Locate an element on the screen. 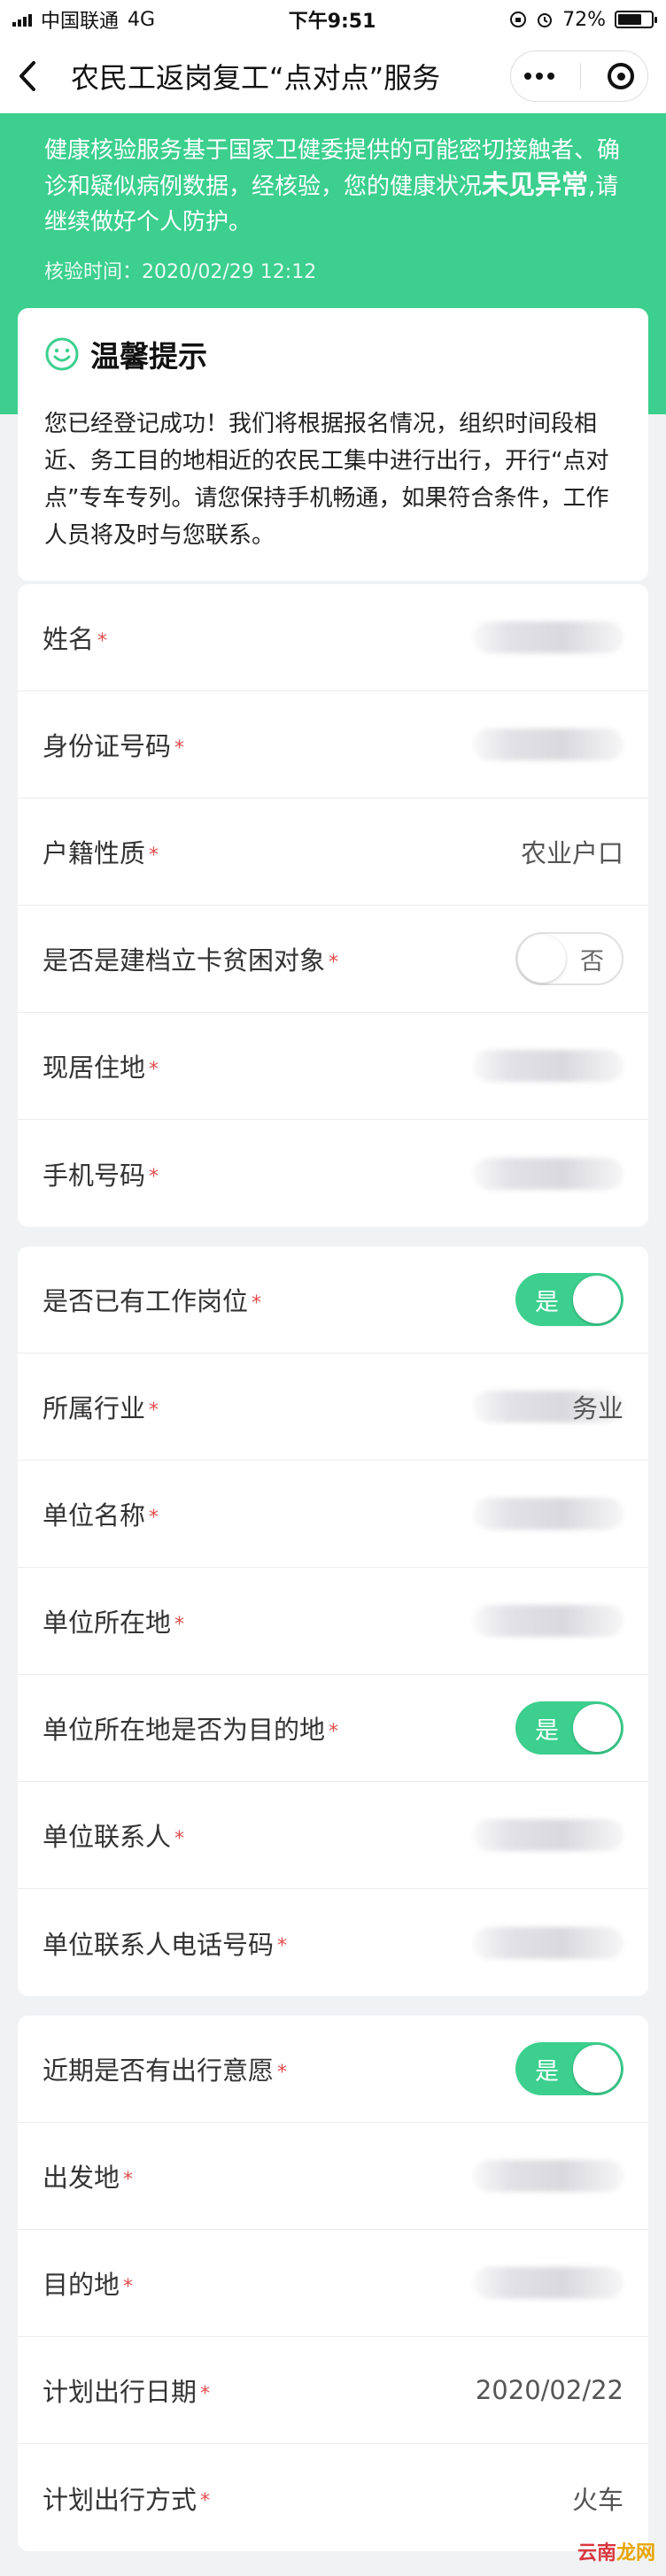  field-label-text: 是否是建档立卡贫困对象 is located at coordinates (185, 960).